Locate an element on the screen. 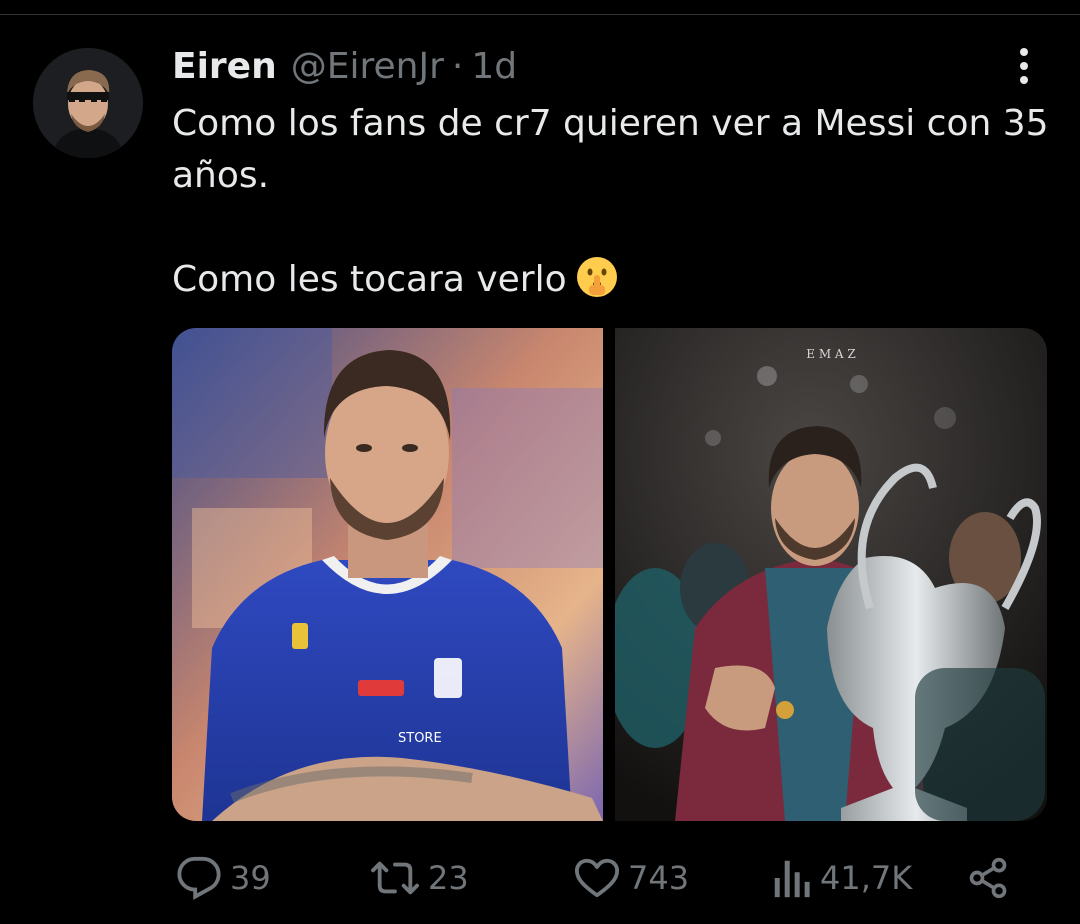 This screenshot has width=1080, height=924. author-handle: @EirenJr is located at coordinates (367, 66).